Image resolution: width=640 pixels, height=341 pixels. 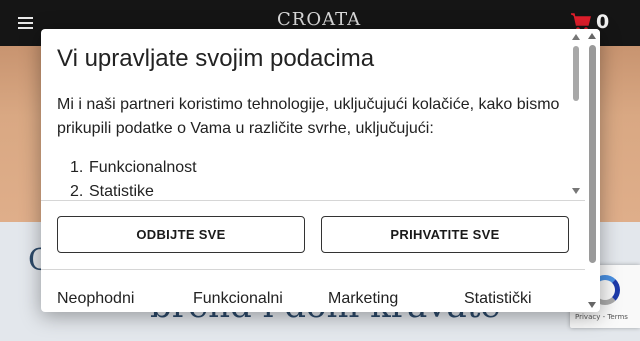 I want to click on reject-all-button: ODBIJTE SVE, so click(x=181, y=234).